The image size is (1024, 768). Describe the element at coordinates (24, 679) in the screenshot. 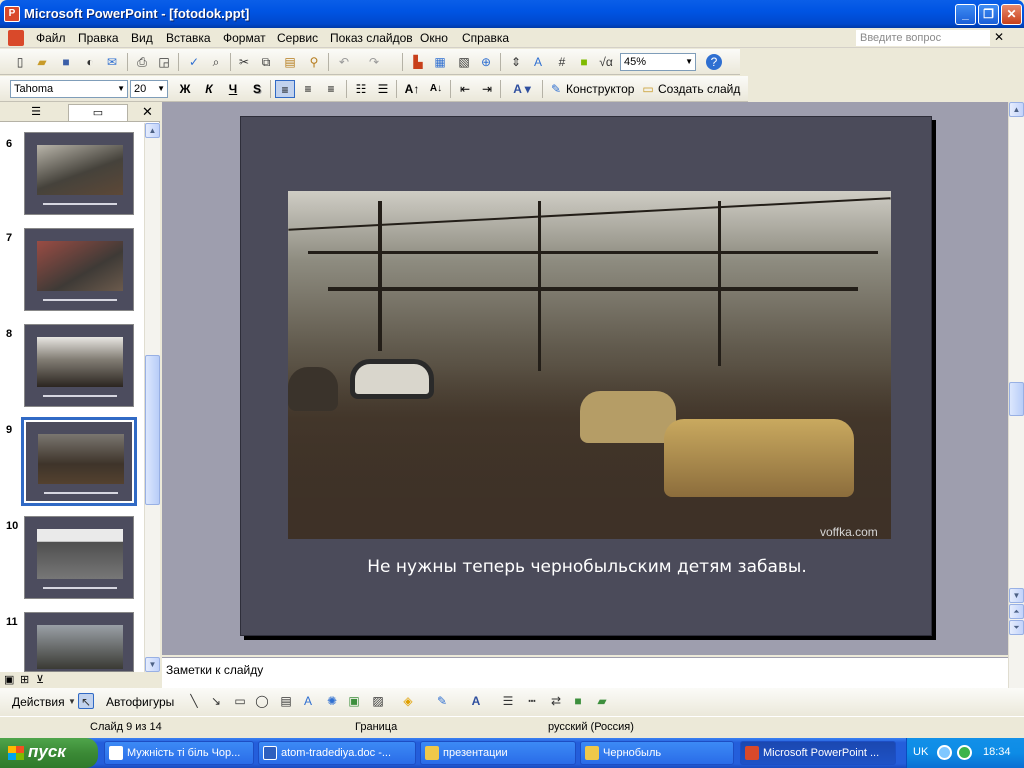

I see `sorter-view-icon: ⊞` at that location.